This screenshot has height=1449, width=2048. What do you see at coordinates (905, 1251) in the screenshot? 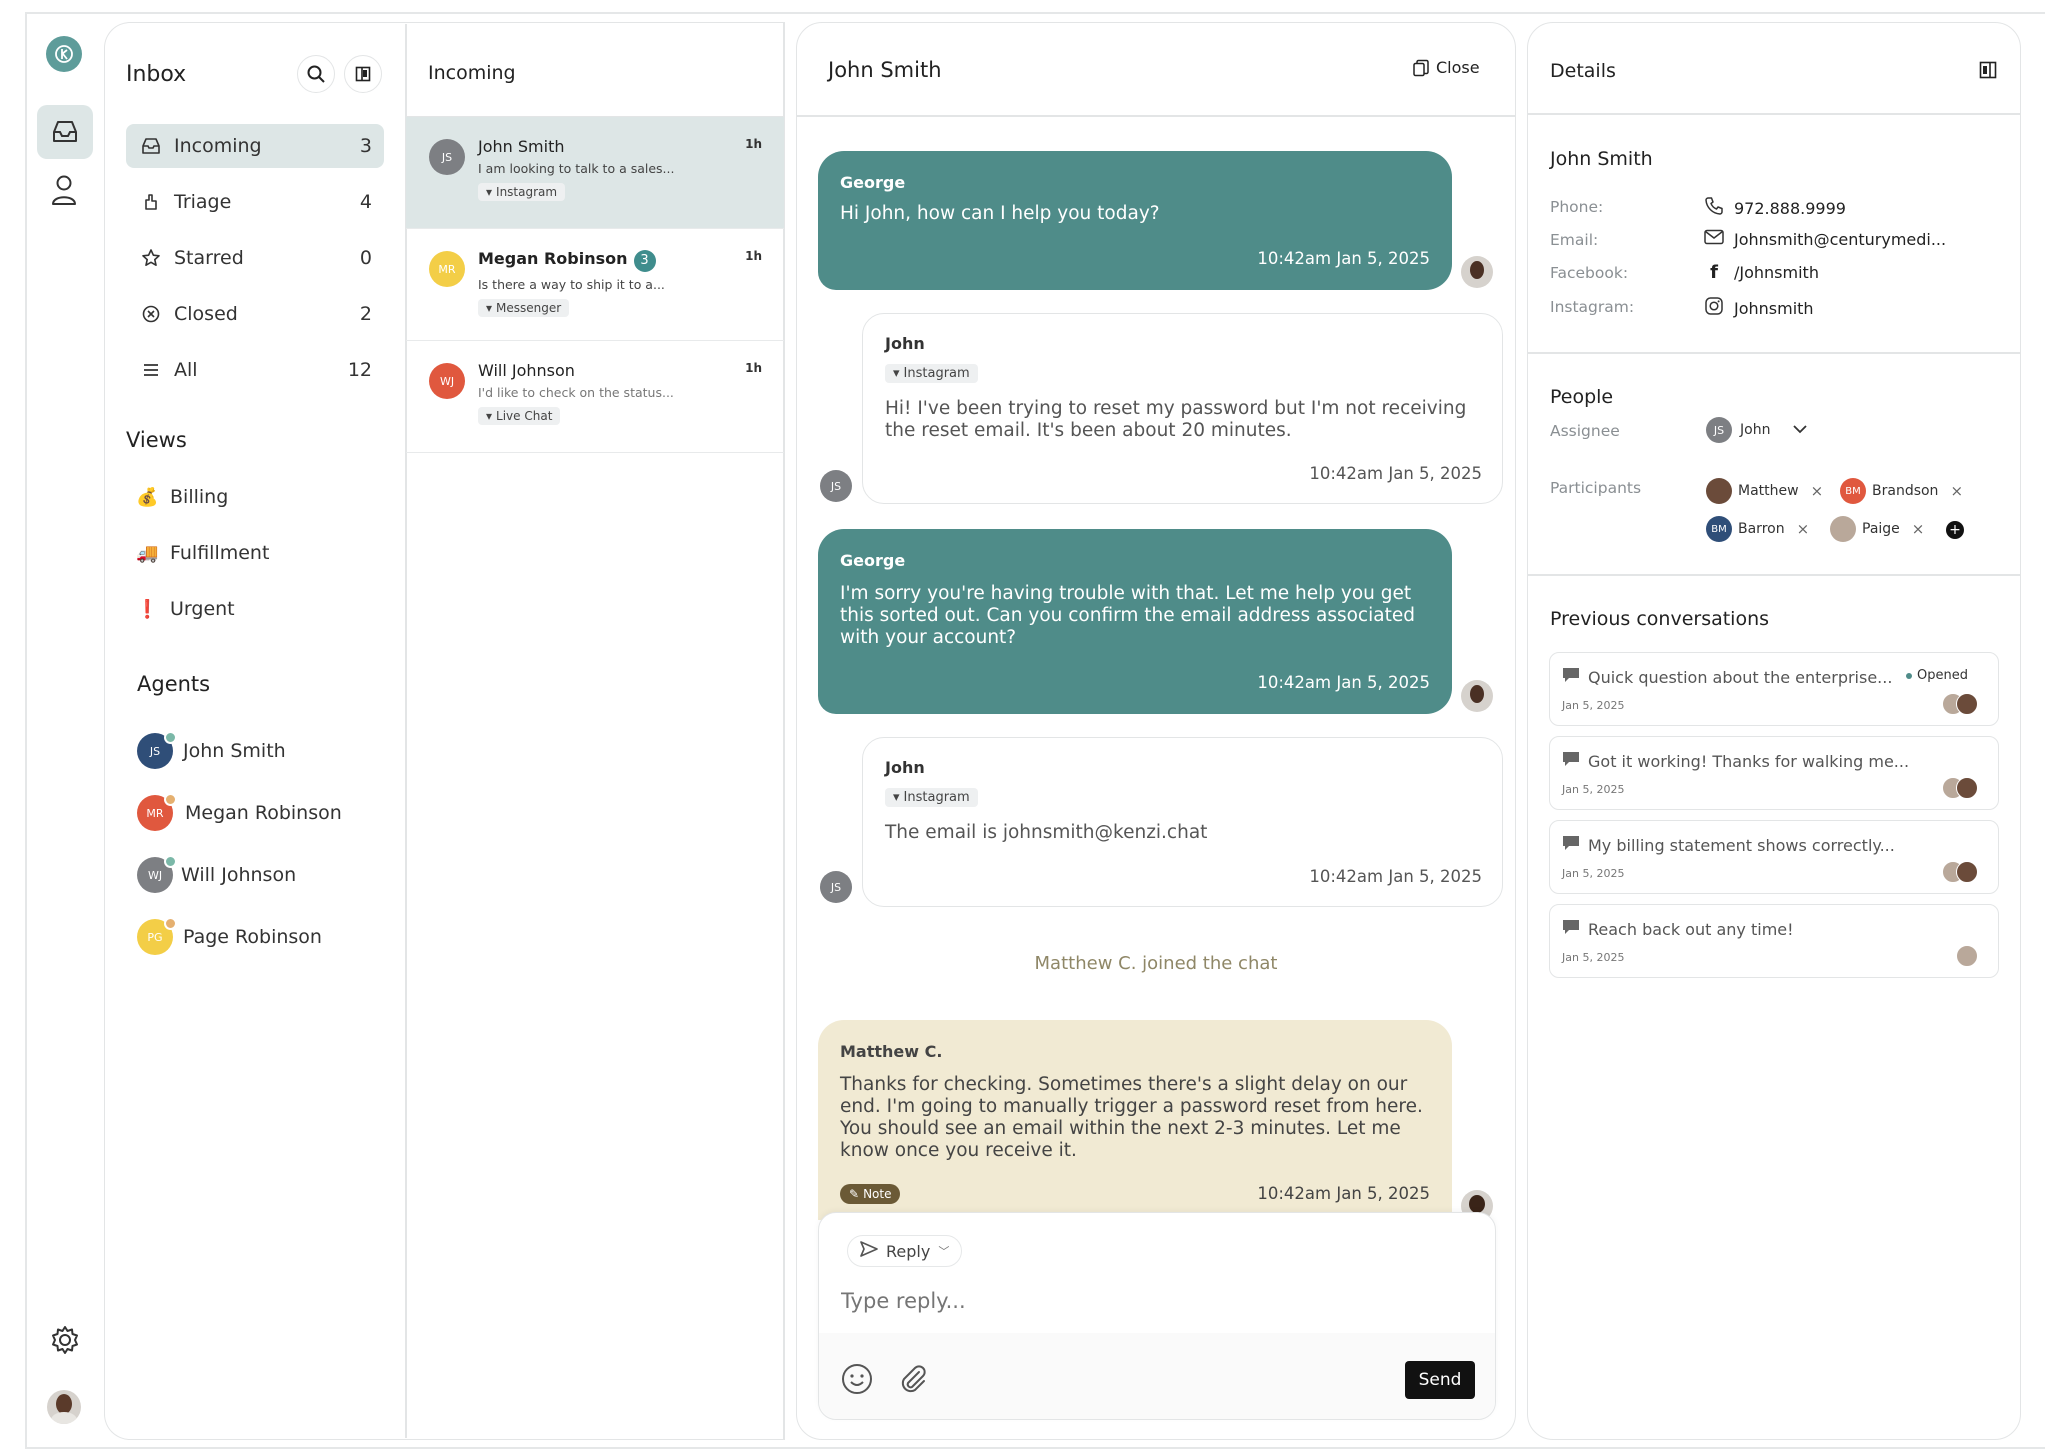
I see `reply-mode-dropdown: Reply ﹀` at bounding box center [905, 1251].